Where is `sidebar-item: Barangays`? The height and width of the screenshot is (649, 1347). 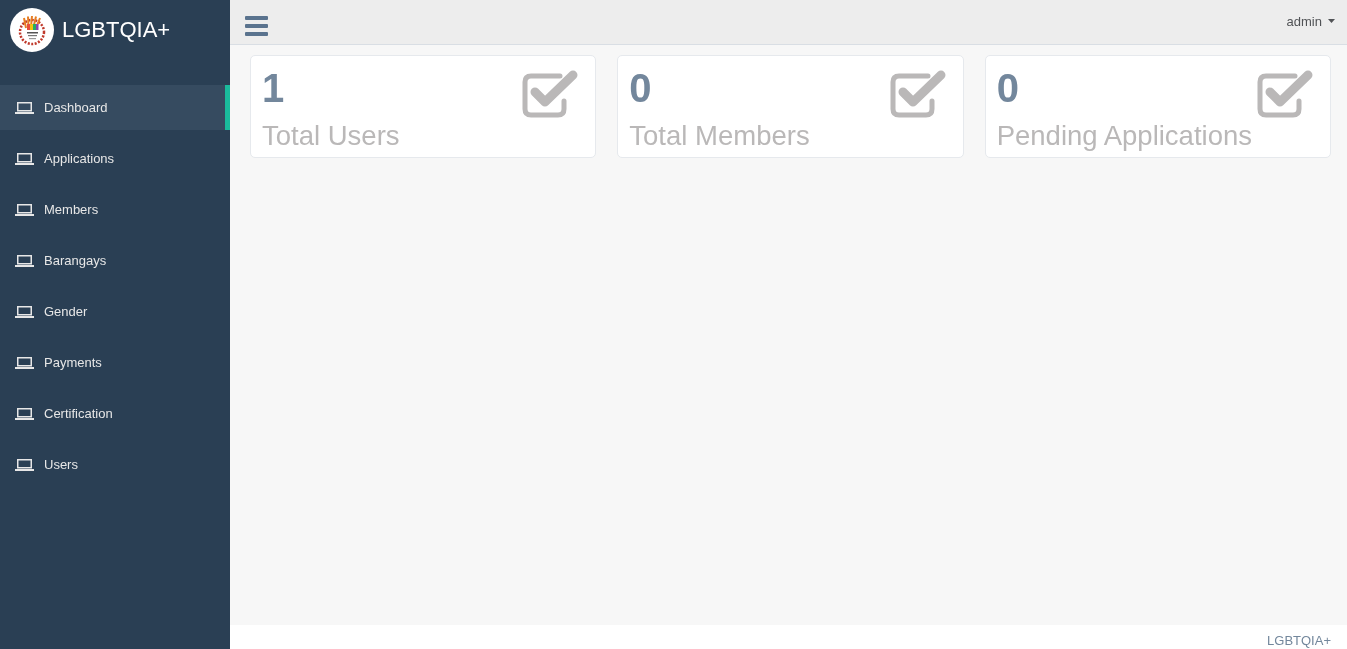
sidebar-item: Barangays is located at coordinates (115, 260).